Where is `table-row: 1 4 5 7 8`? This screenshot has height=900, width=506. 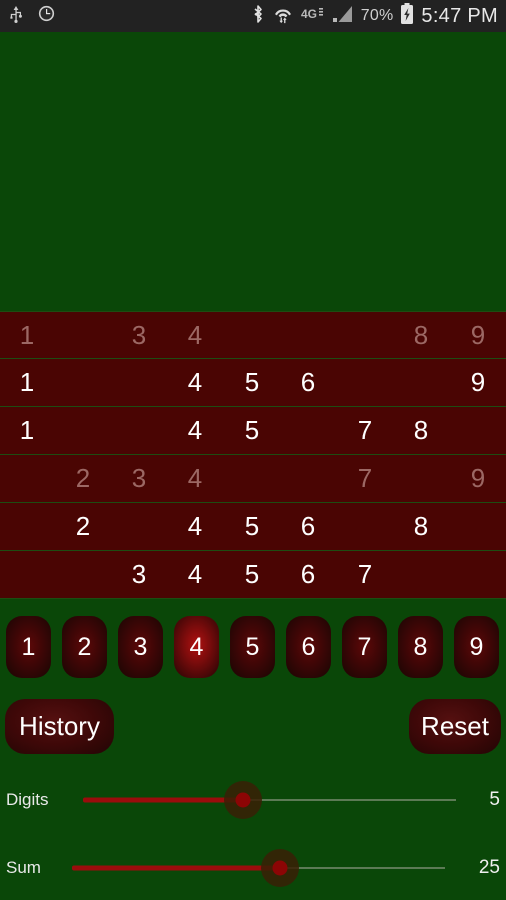 table-row: 1 4 5 7 8 is located at coordinates (253, 431).